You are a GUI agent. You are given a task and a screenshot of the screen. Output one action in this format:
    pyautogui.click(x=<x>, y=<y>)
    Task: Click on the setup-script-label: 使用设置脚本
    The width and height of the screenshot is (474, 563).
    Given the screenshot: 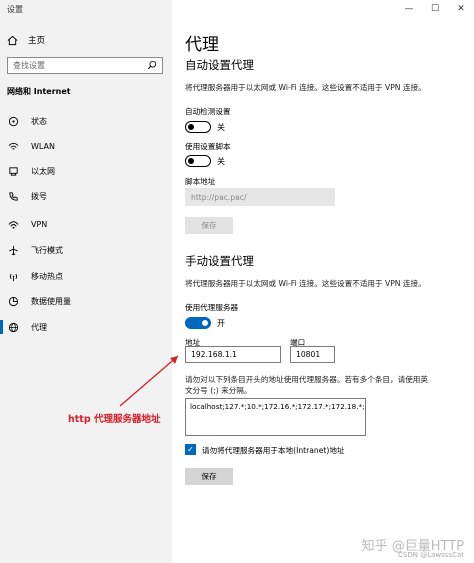 What is the action you would take?
    pyautogui.click(x=208, y=146)
    